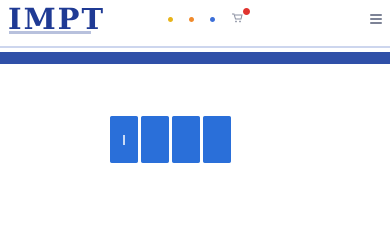 The width and height of the screenshot is (390, 250). I want to click on cart-button, so click(240, 16).